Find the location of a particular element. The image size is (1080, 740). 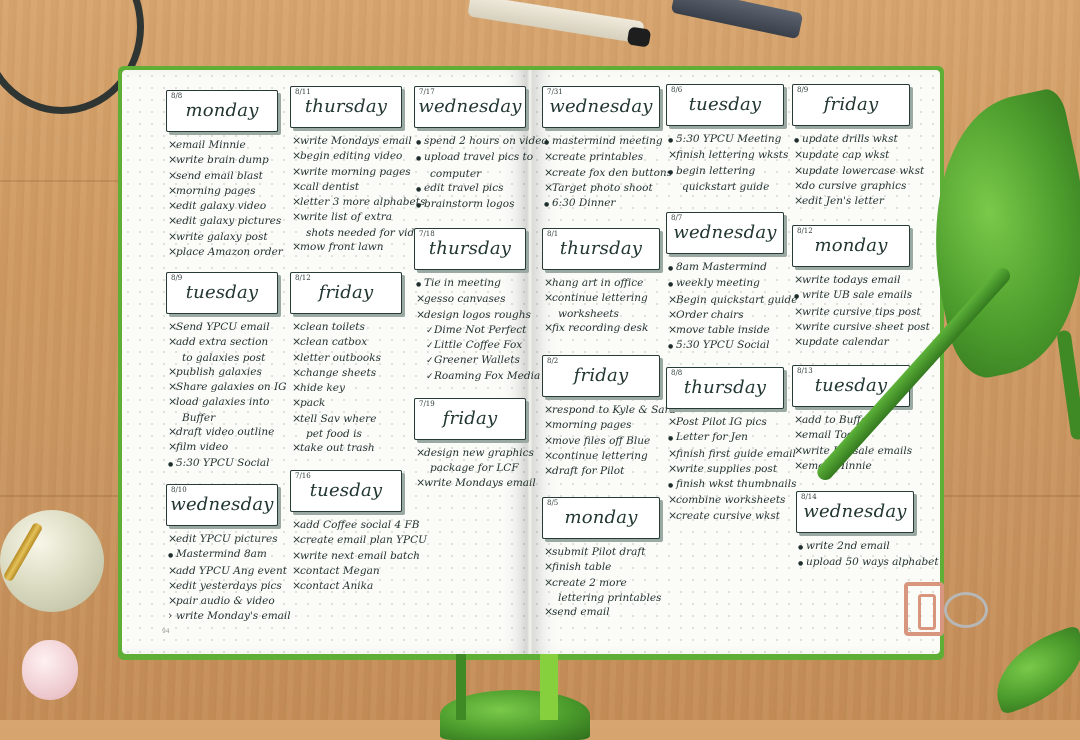

day-header: 8/11 thursday is located at coordinates (346, 107).